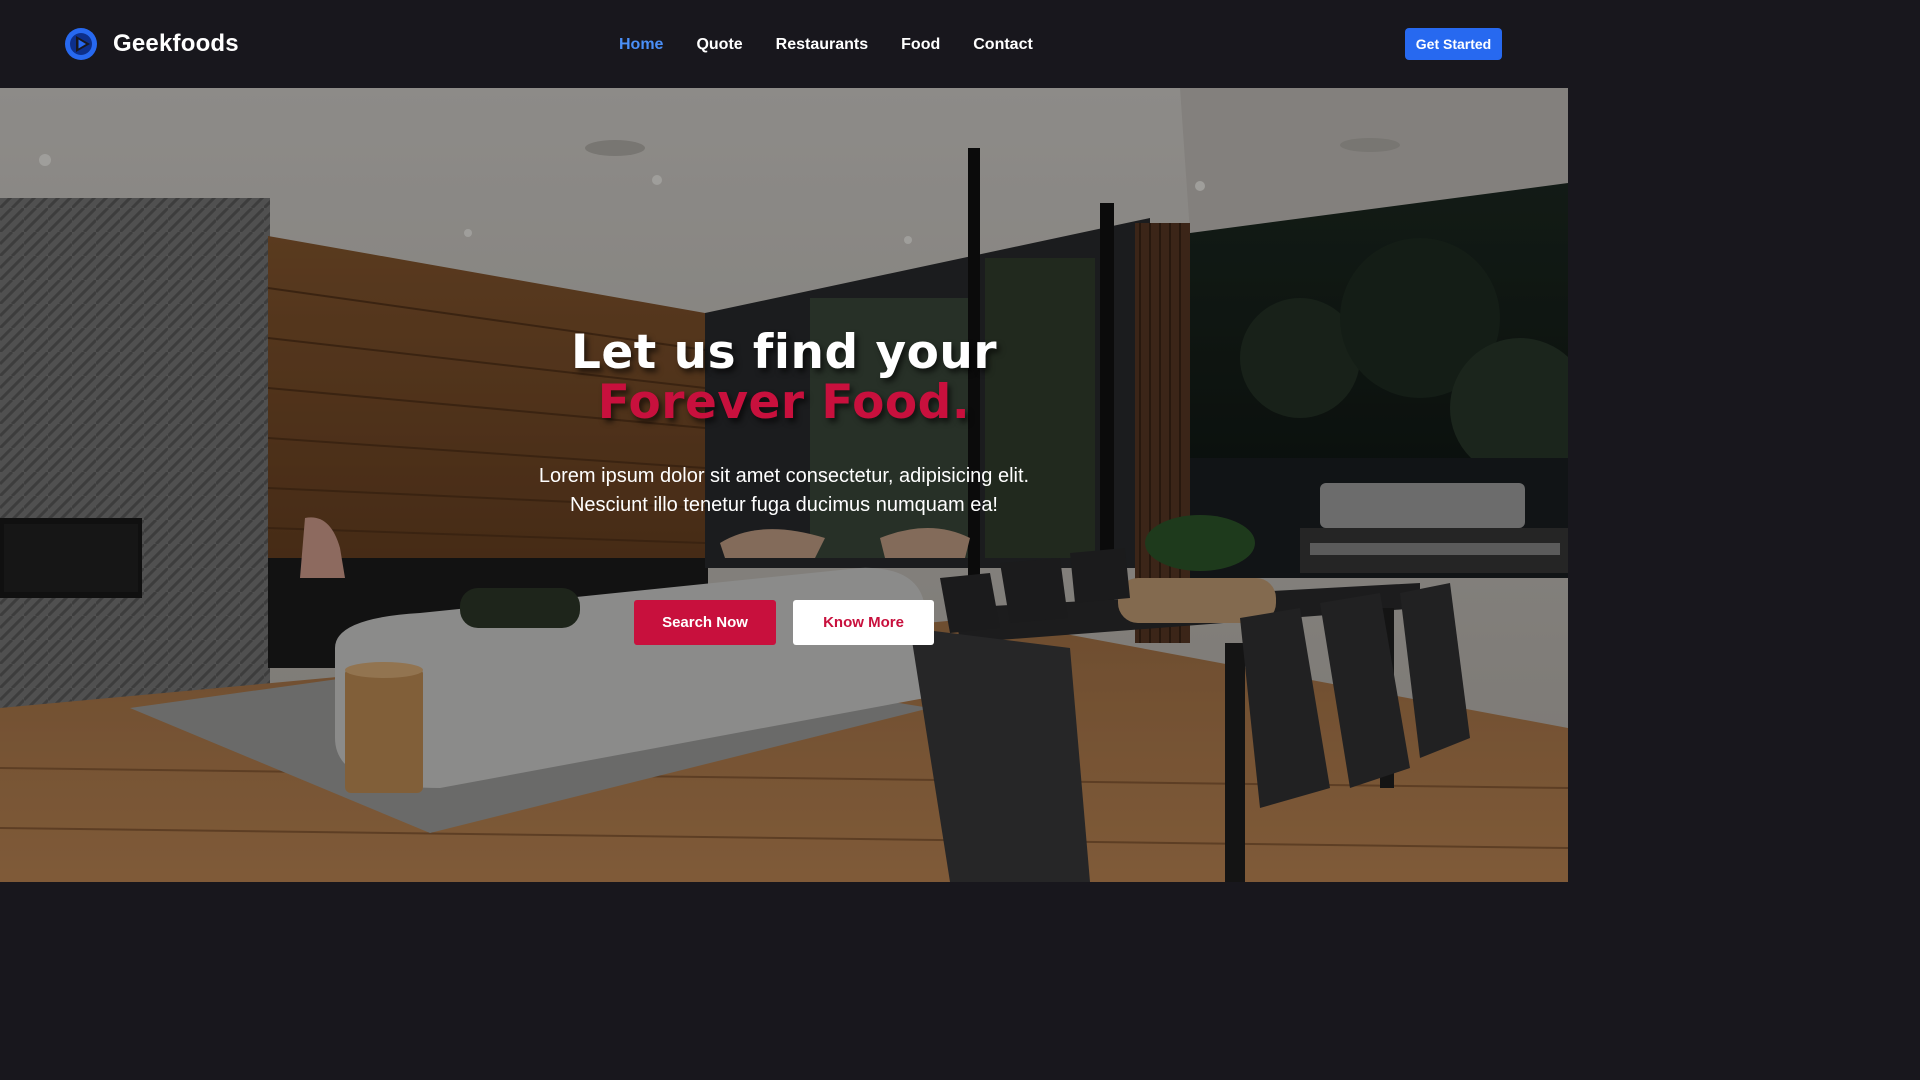 The image size is (1920, 1080). What do you see at coordinates (784, 622) in the screenshot?
I see `hero-actions: Search Now Know More` at bounding box center [784, 622].